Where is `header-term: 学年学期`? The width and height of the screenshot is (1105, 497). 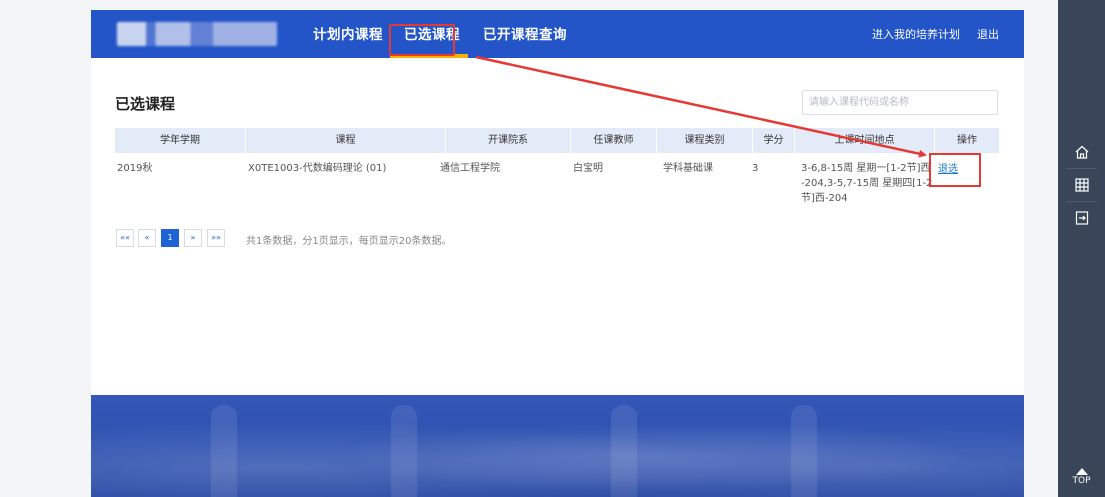
header-term: 学年学期 is located at coordinates (180, 140).